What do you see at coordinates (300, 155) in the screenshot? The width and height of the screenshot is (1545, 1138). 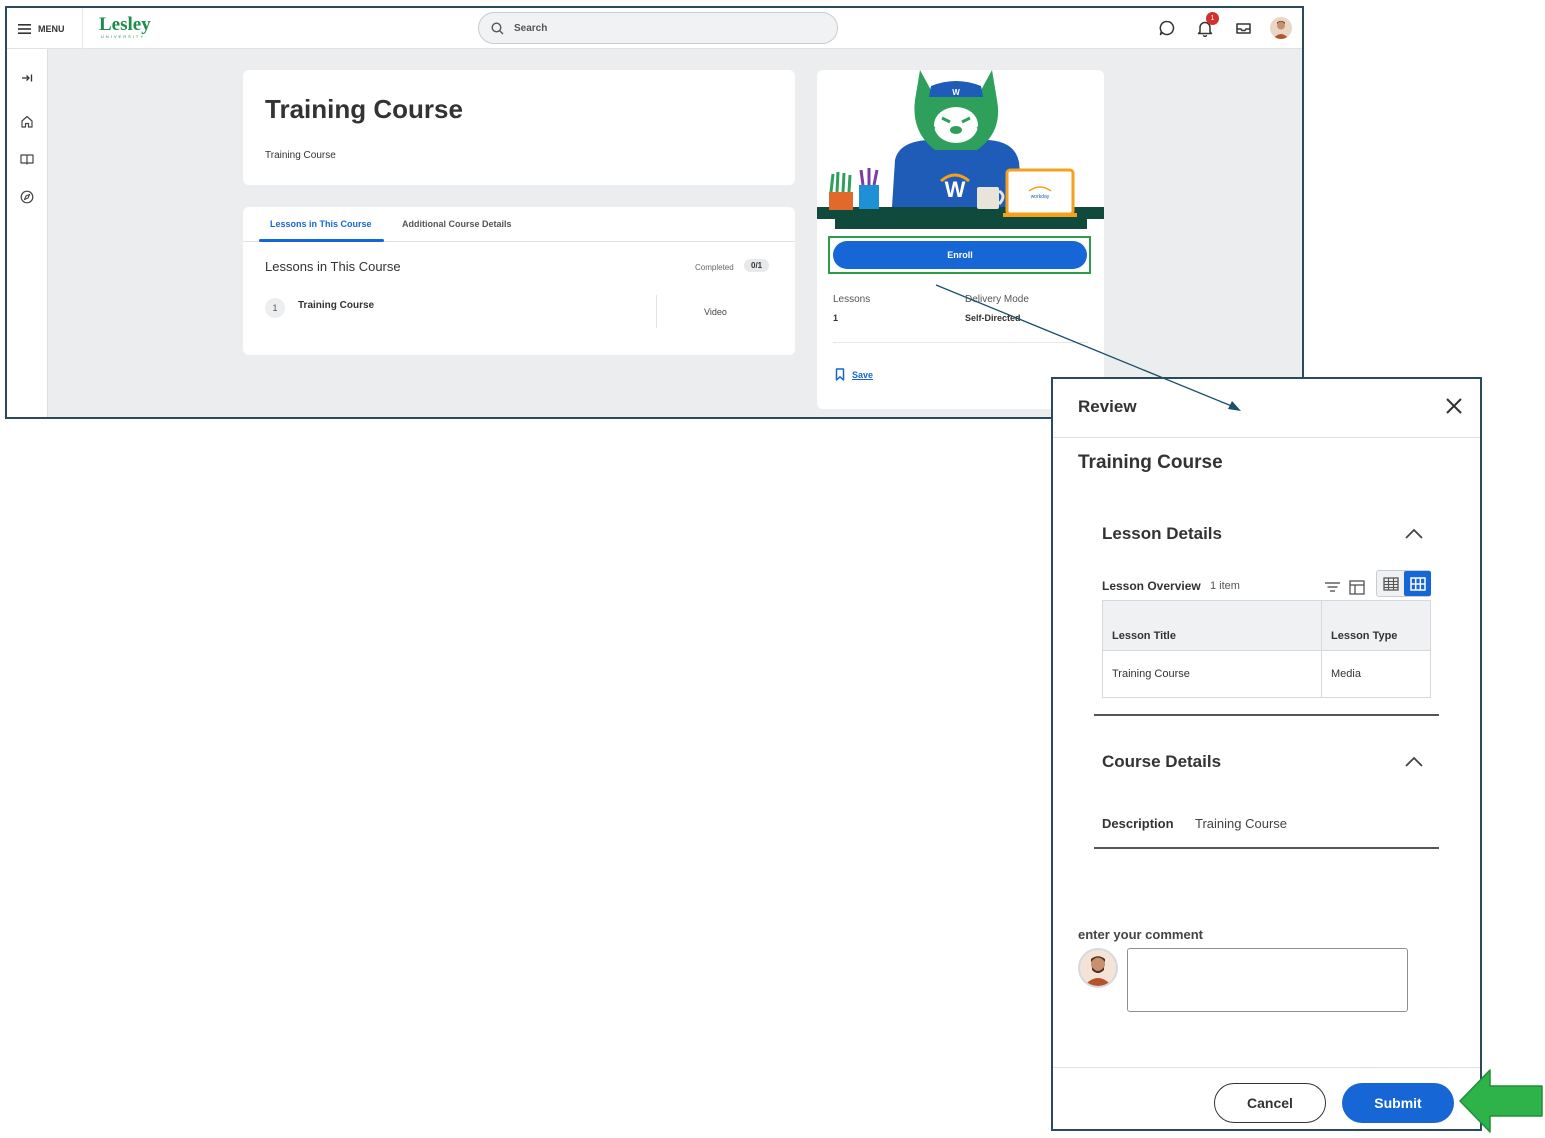 I see `course-subtitle: Training Course` at bounding box center [300, 155].